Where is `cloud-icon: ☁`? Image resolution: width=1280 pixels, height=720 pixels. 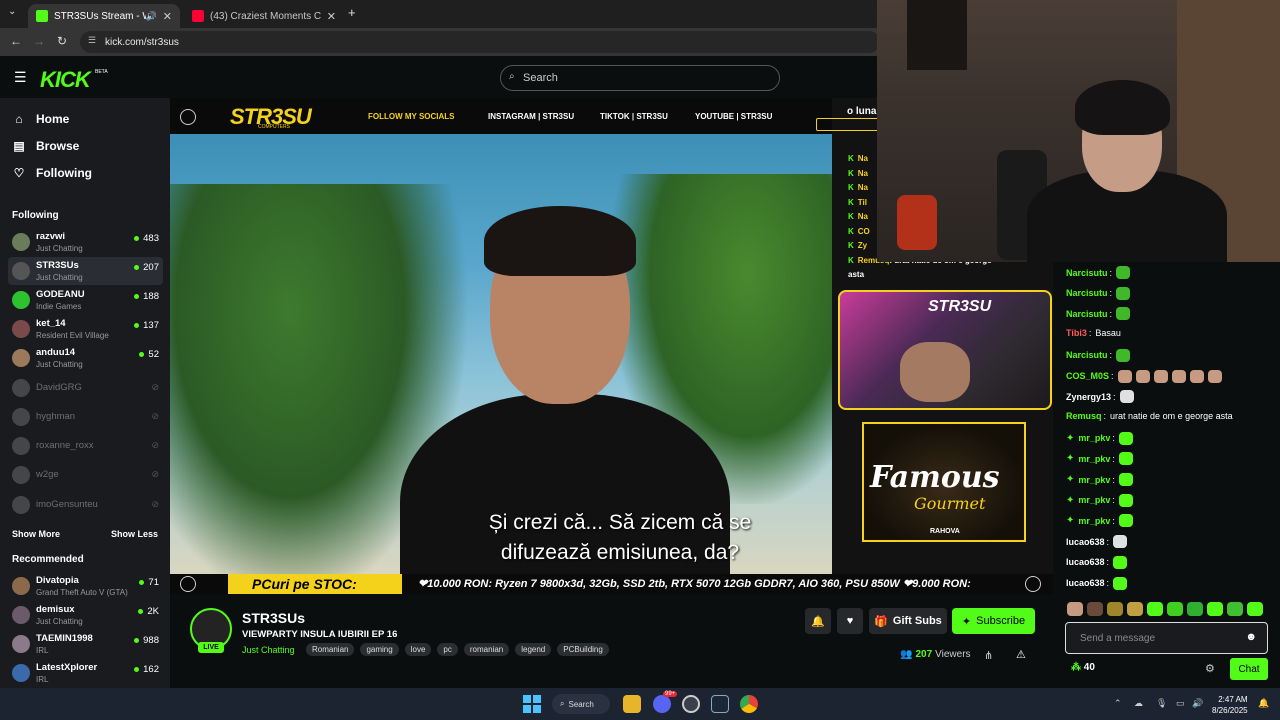 cloud-icon: ☁ is located at coordinates (1138, 703).